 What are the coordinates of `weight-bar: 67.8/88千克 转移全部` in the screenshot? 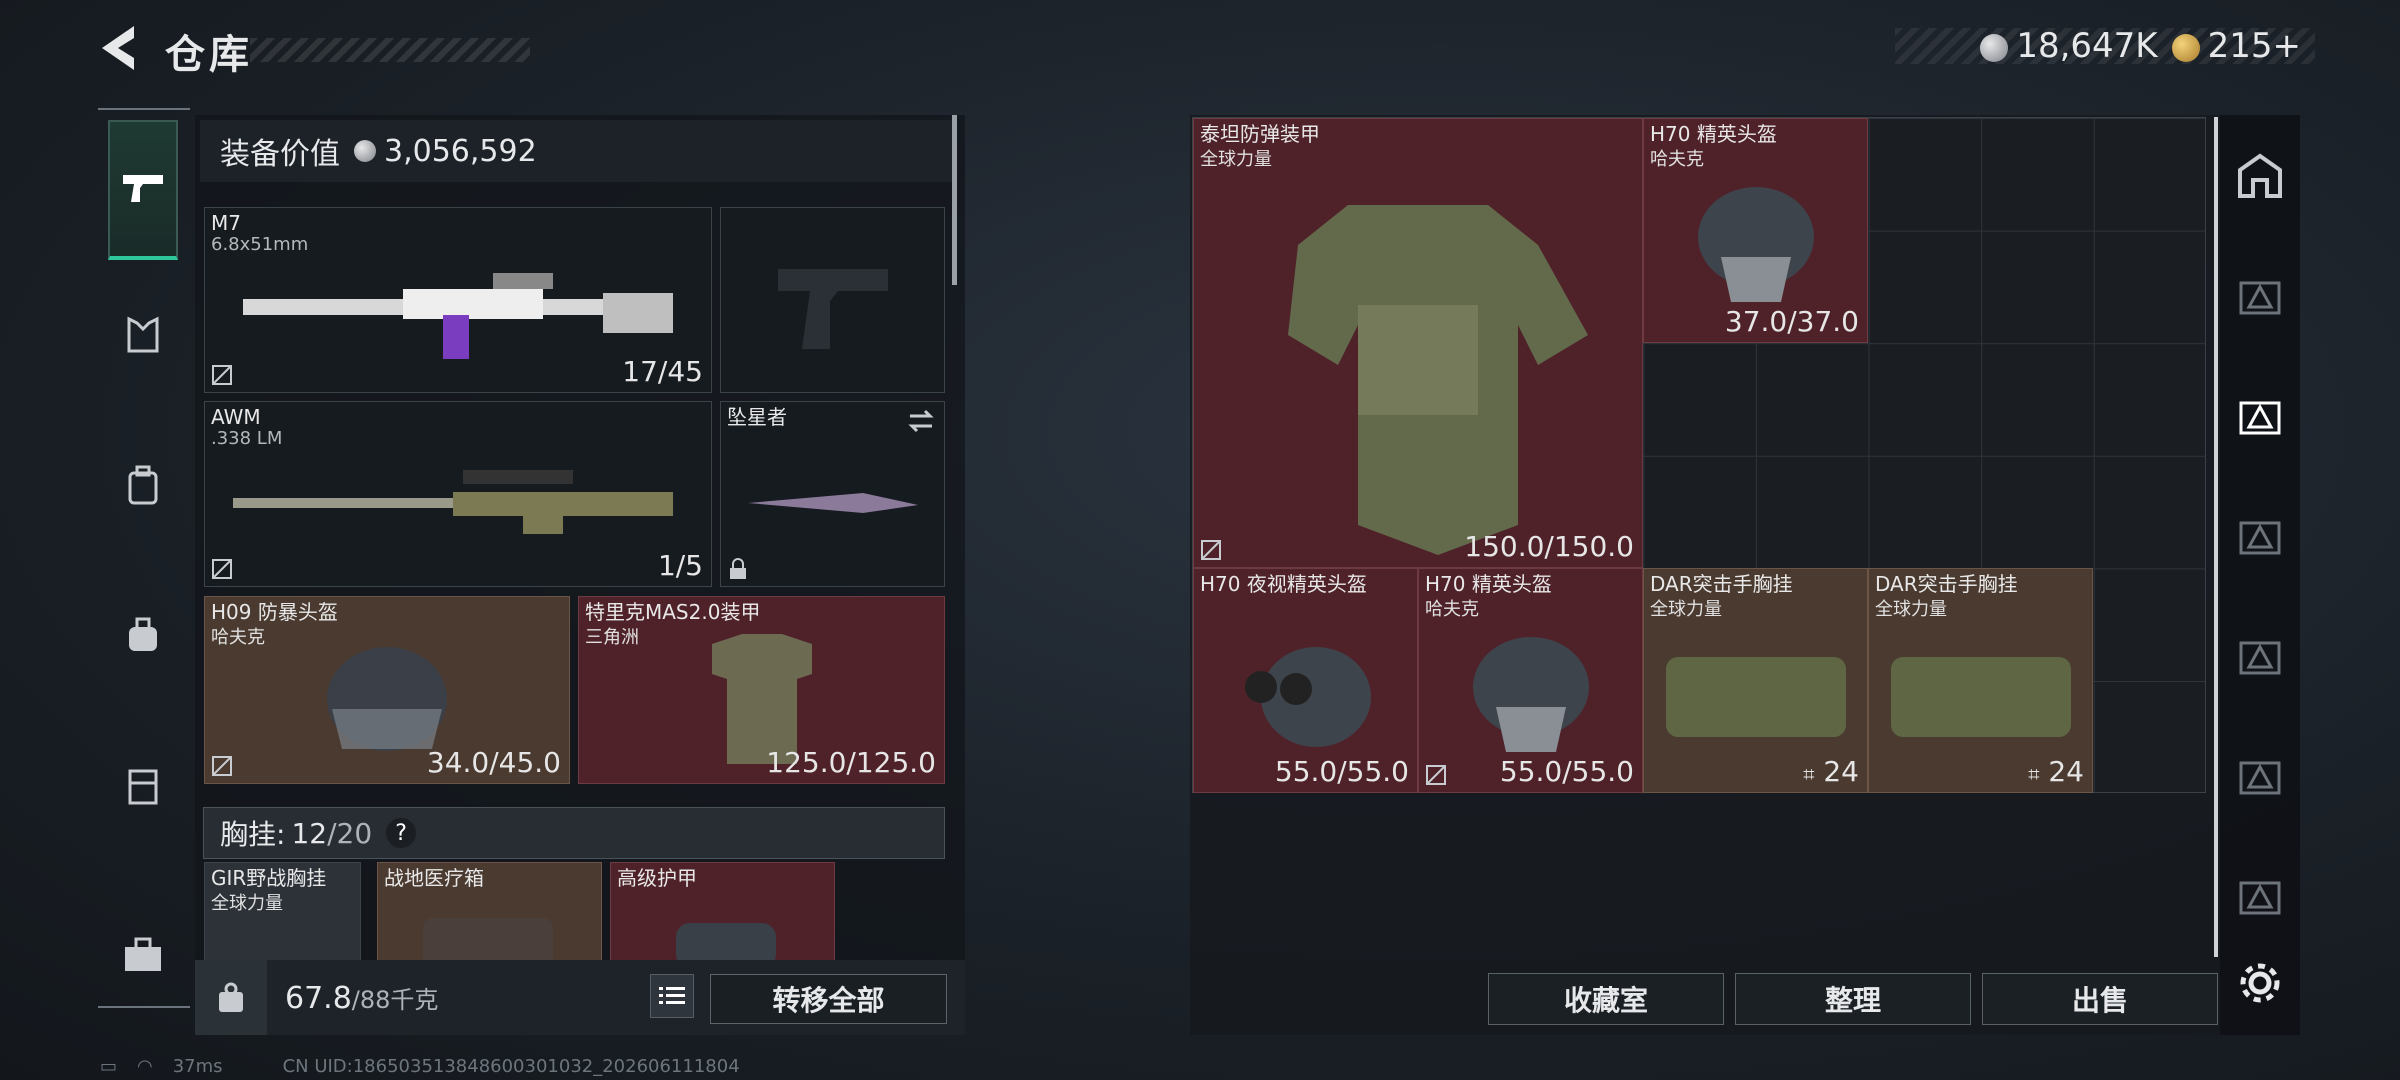 It's located at (580, 997).